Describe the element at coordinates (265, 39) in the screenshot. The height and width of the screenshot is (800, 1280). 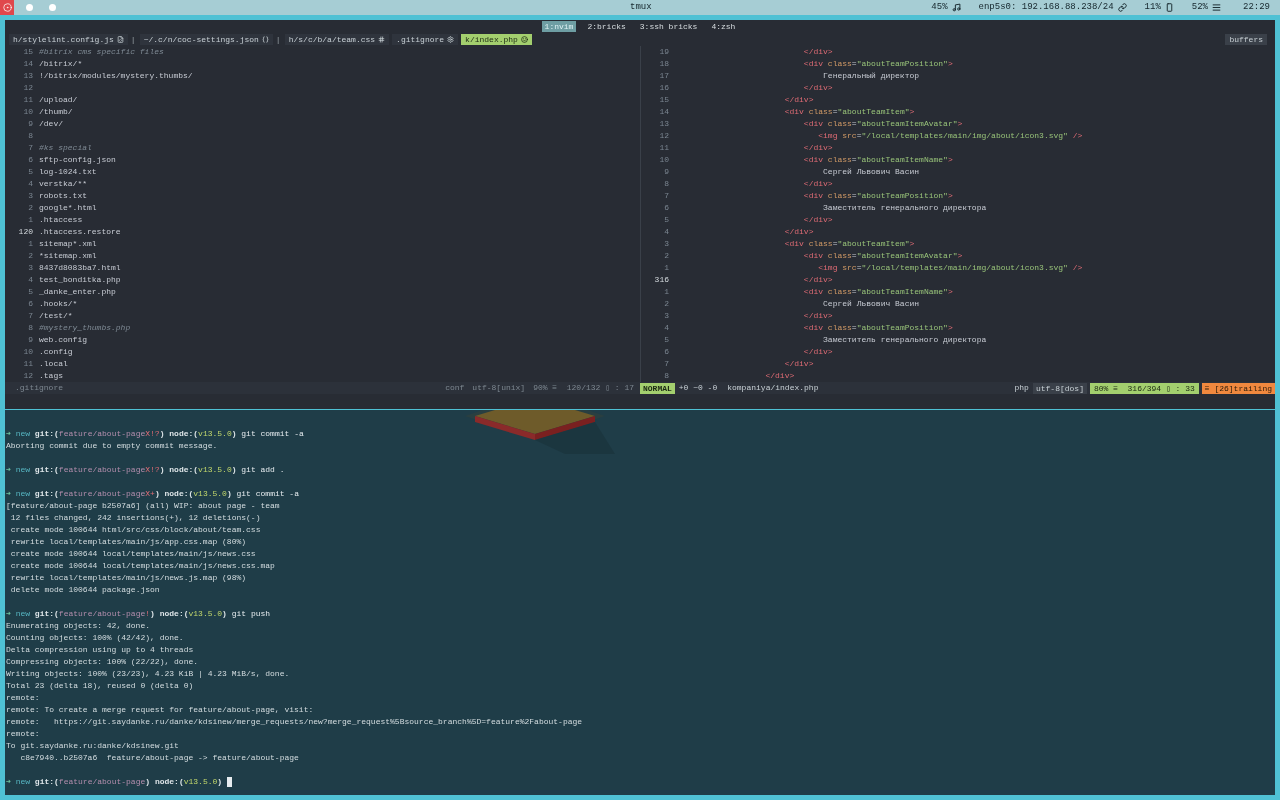
I see `braces-icon` at that location.